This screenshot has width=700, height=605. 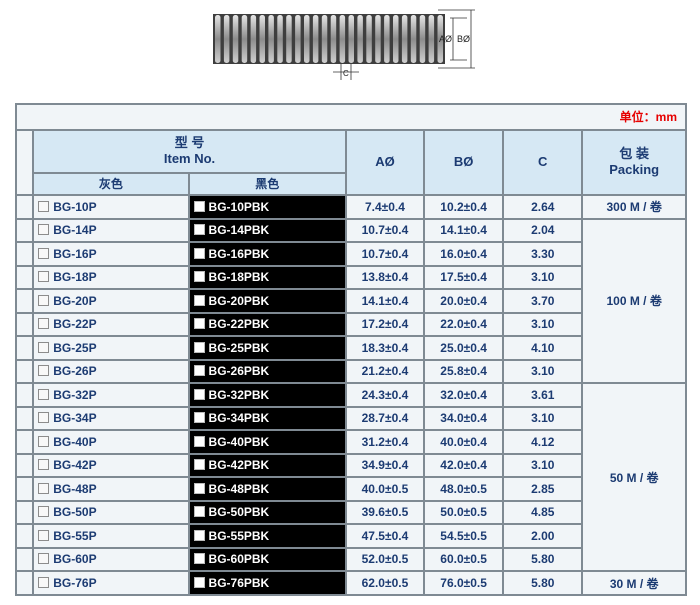 I want to click on gray-item-cell: BG-22P, so click(x=111, y=324).